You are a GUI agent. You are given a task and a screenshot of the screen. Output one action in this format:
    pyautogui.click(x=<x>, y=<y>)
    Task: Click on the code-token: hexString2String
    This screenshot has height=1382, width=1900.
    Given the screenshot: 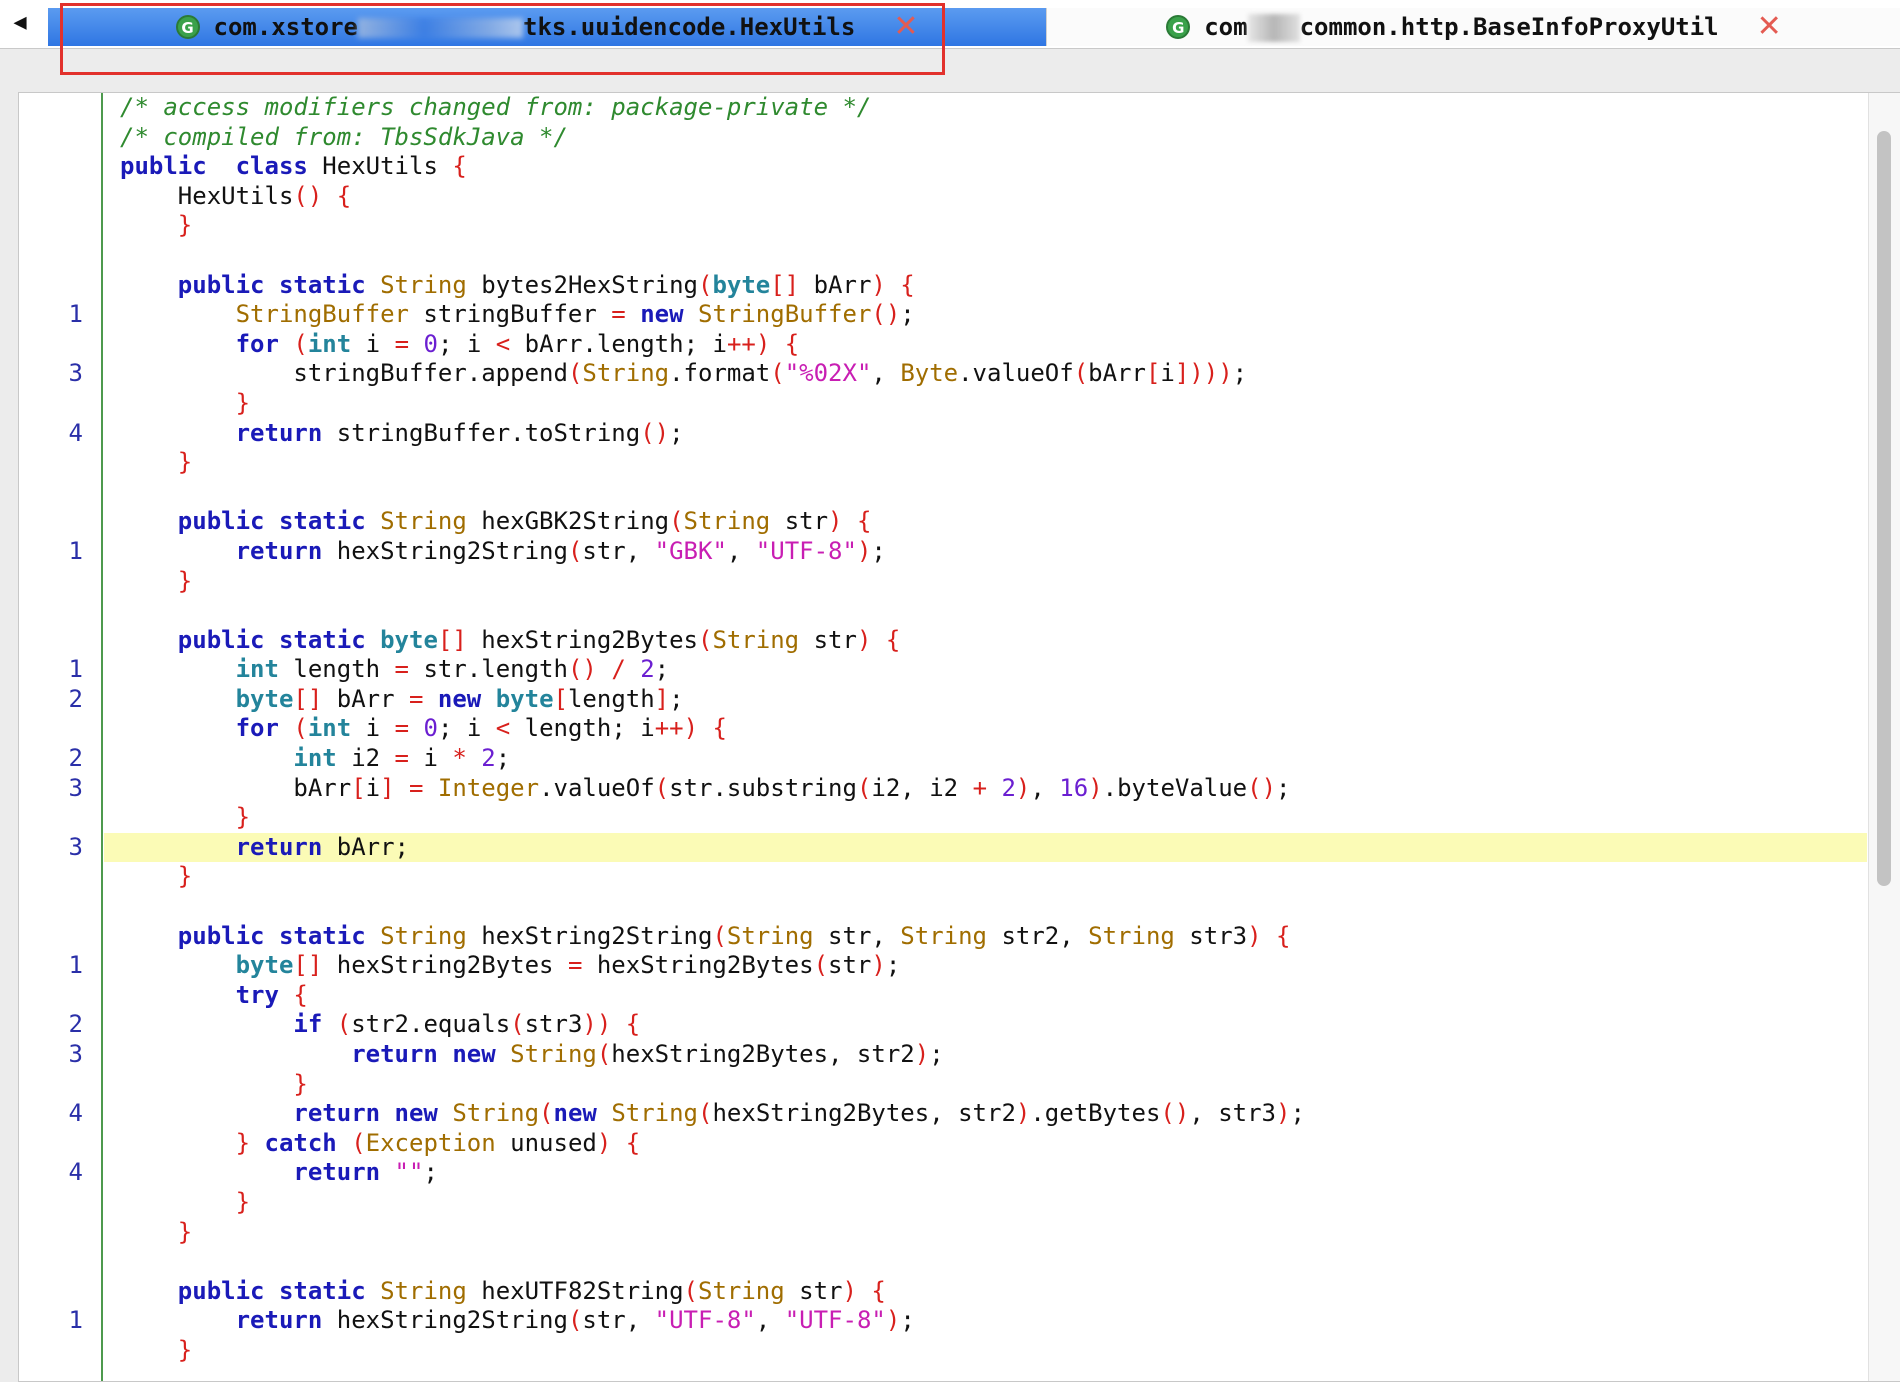 What is the action you would take?
    pyautogui.click(x=589, y=935)
    